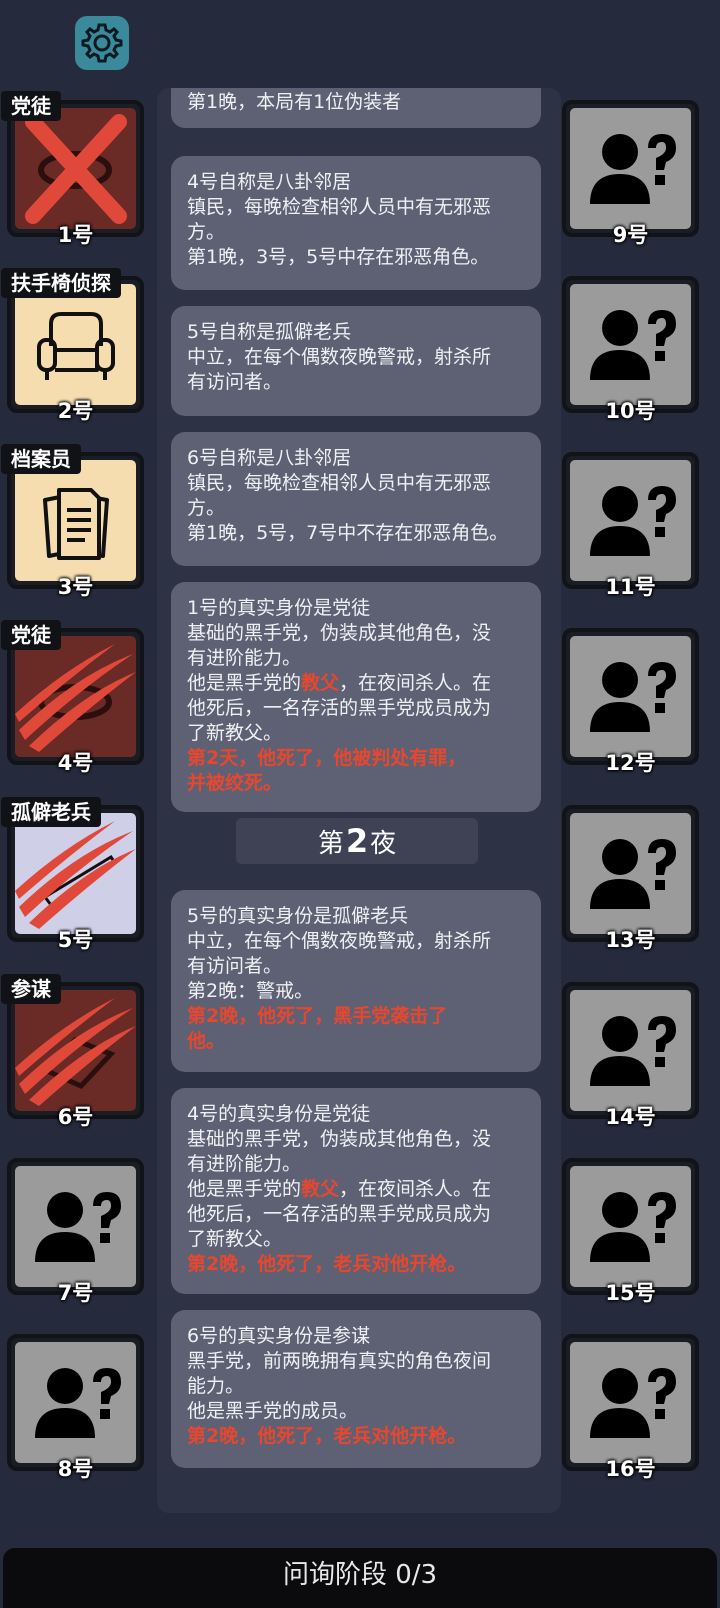  I want to click on player-slot-14: 14号, so click(630, 1055).